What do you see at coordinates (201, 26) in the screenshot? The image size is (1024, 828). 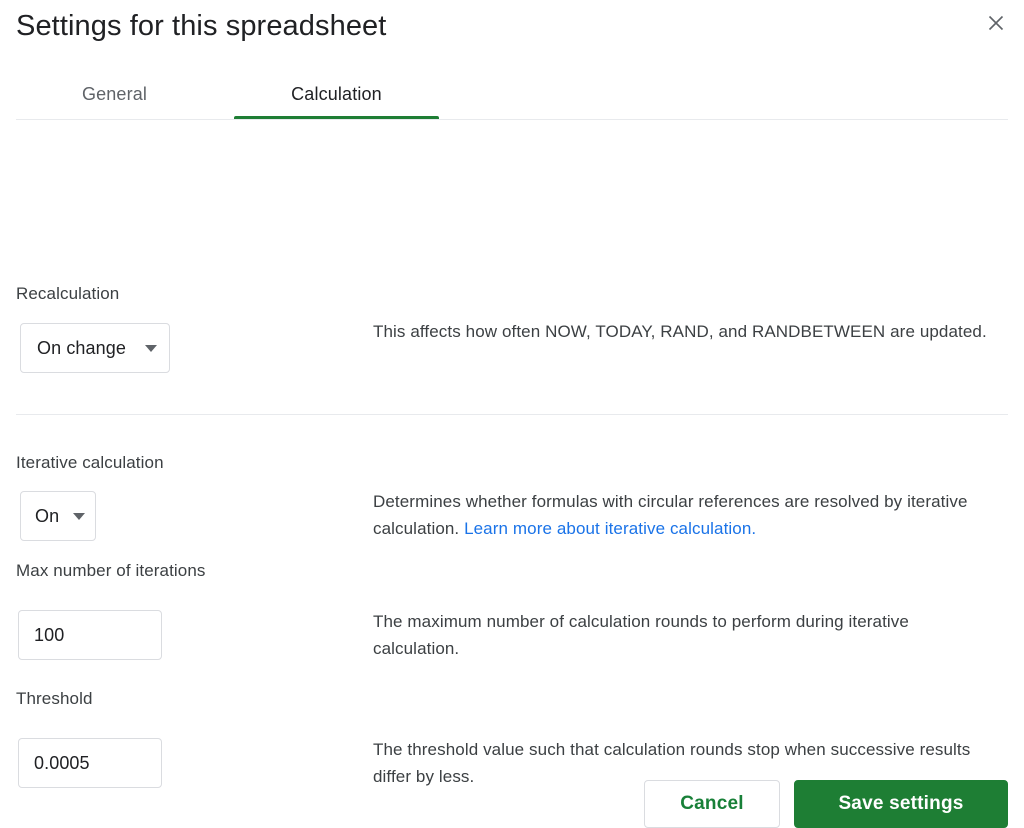 I see `page-title: Settings for this spreadsheet` at bounding box center [201, 26].